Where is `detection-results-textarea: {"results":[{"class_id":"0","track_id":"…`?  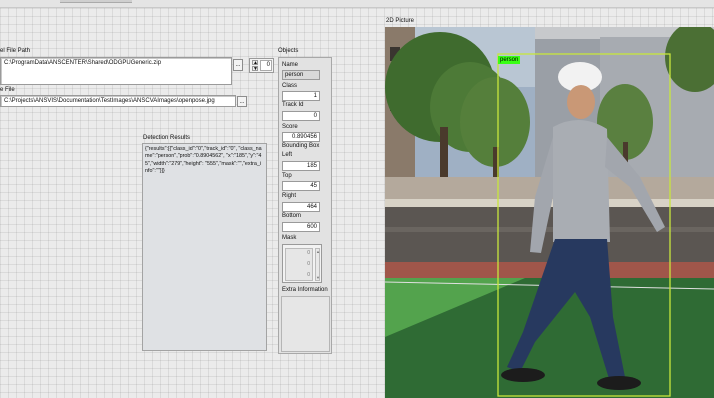
detection-results-textarea: {"results":[{"class_id":"0","track_id":"… is located at coordinates (204, 247).